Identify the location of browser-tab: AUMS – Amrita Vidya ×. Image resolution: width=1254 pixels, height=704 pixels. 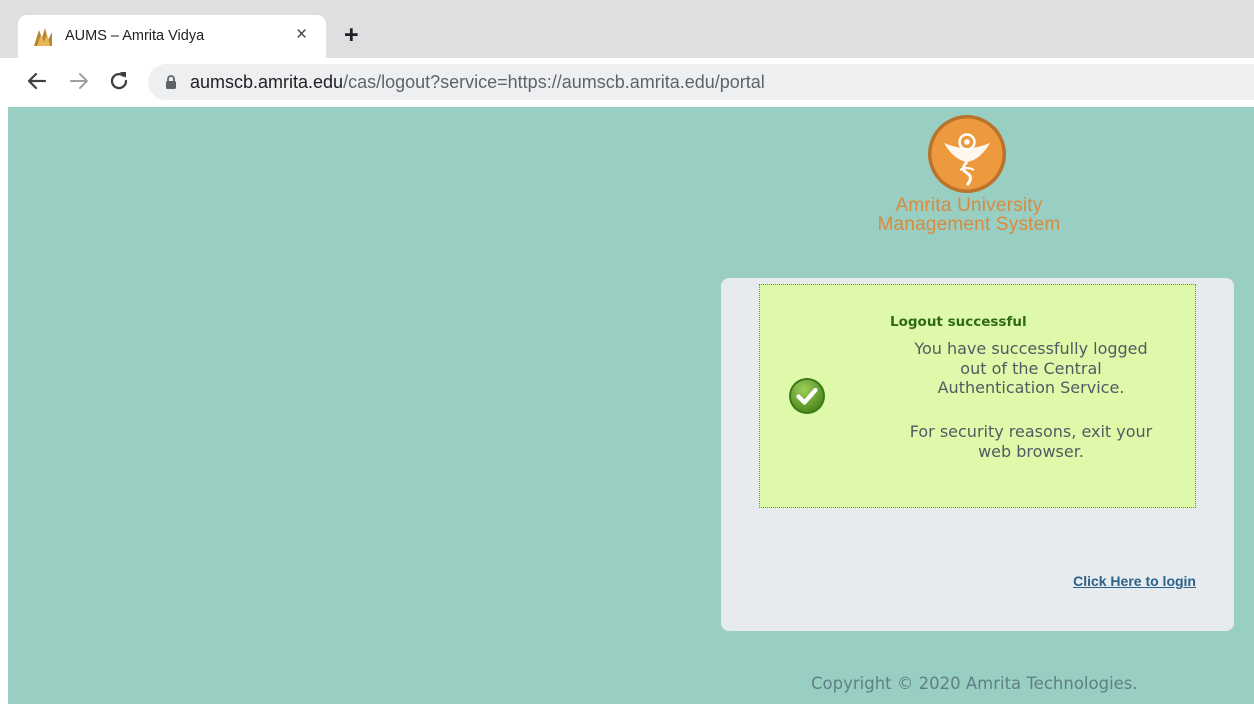
(172, 36).